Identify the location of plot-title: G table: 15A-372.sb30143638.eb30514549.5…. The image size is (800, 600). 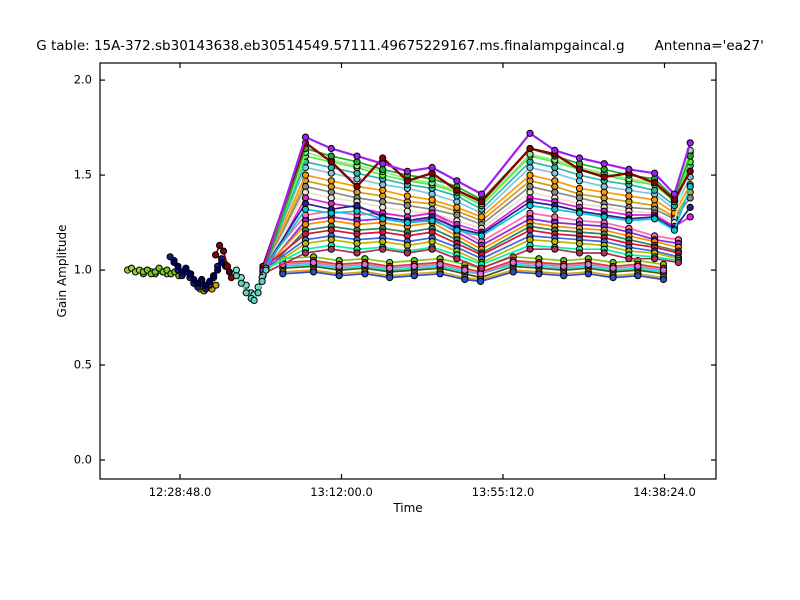
(400, 46).